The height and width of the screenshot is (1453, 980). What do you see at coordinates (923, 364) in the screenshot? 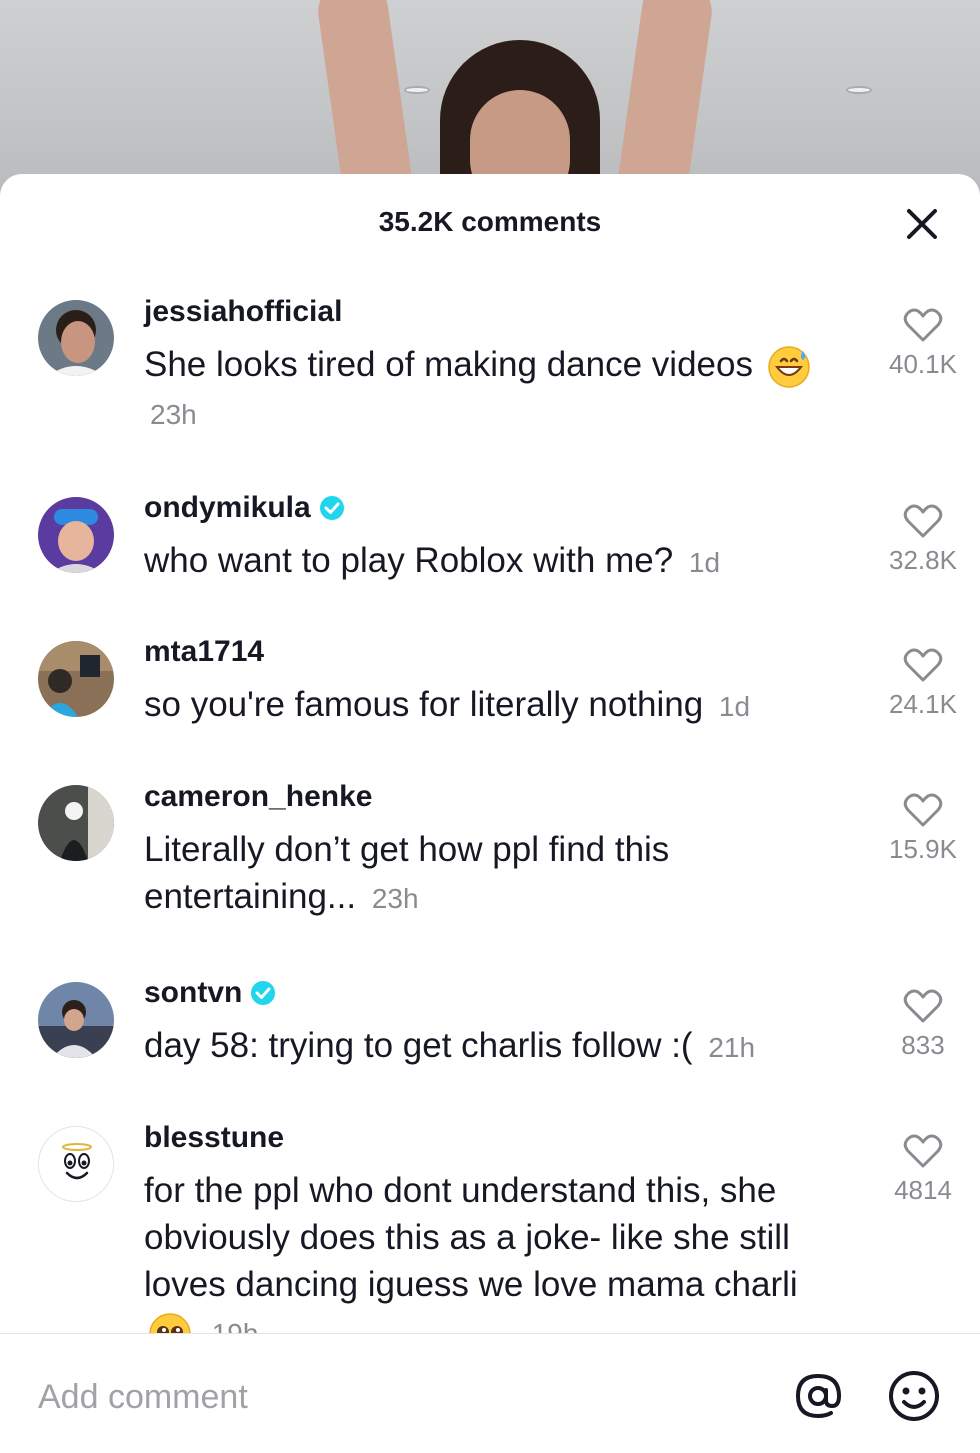
I see `like-count: 40.1K` at bounding box center [923, 364].